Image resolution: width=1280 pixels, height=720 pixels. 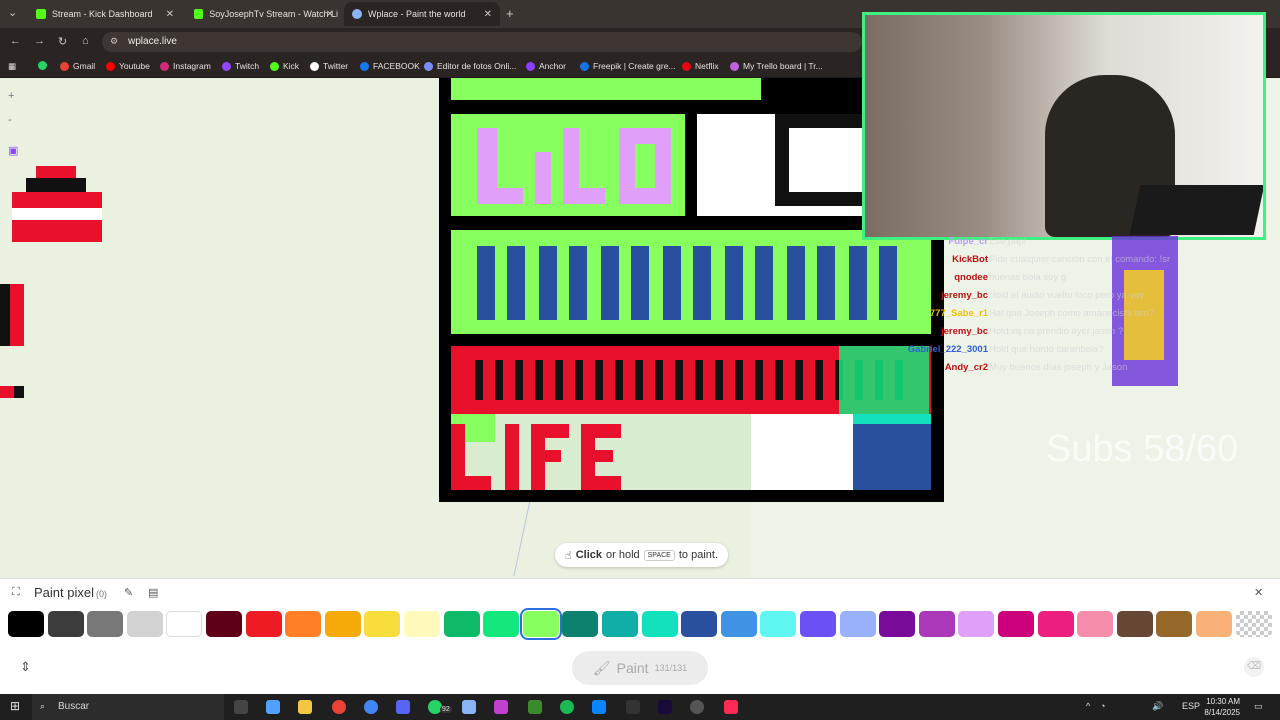 What do you see at coordinates (44, 65) in the screenshot?
I see `whatsapp-icon` at bounding box center [44, 65].